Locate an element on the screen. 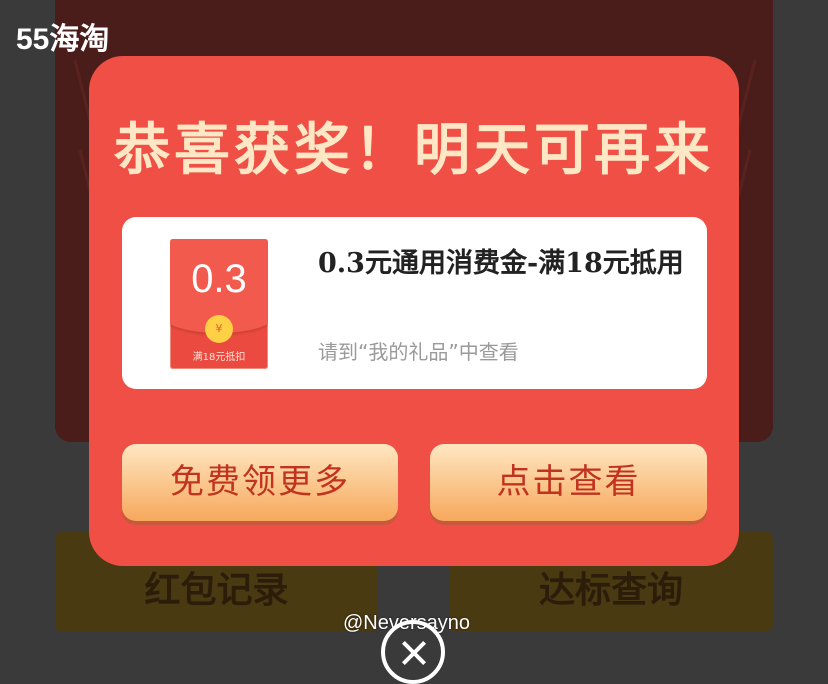 The image size is (828, 684). brand-logo: 55海淘 is located at coordinates (63, 39).